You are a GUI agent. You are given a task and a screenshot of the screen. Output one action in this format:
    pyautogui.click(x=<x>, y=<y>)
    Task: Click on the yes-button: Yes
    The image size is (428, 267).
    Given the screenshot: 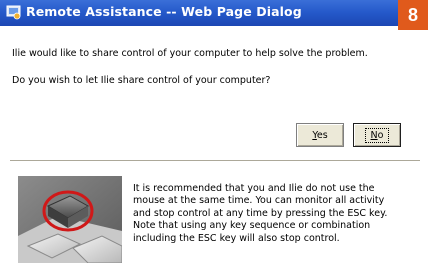 What is the action you would take?
    pyautogui.click(x=320, y=135)
    